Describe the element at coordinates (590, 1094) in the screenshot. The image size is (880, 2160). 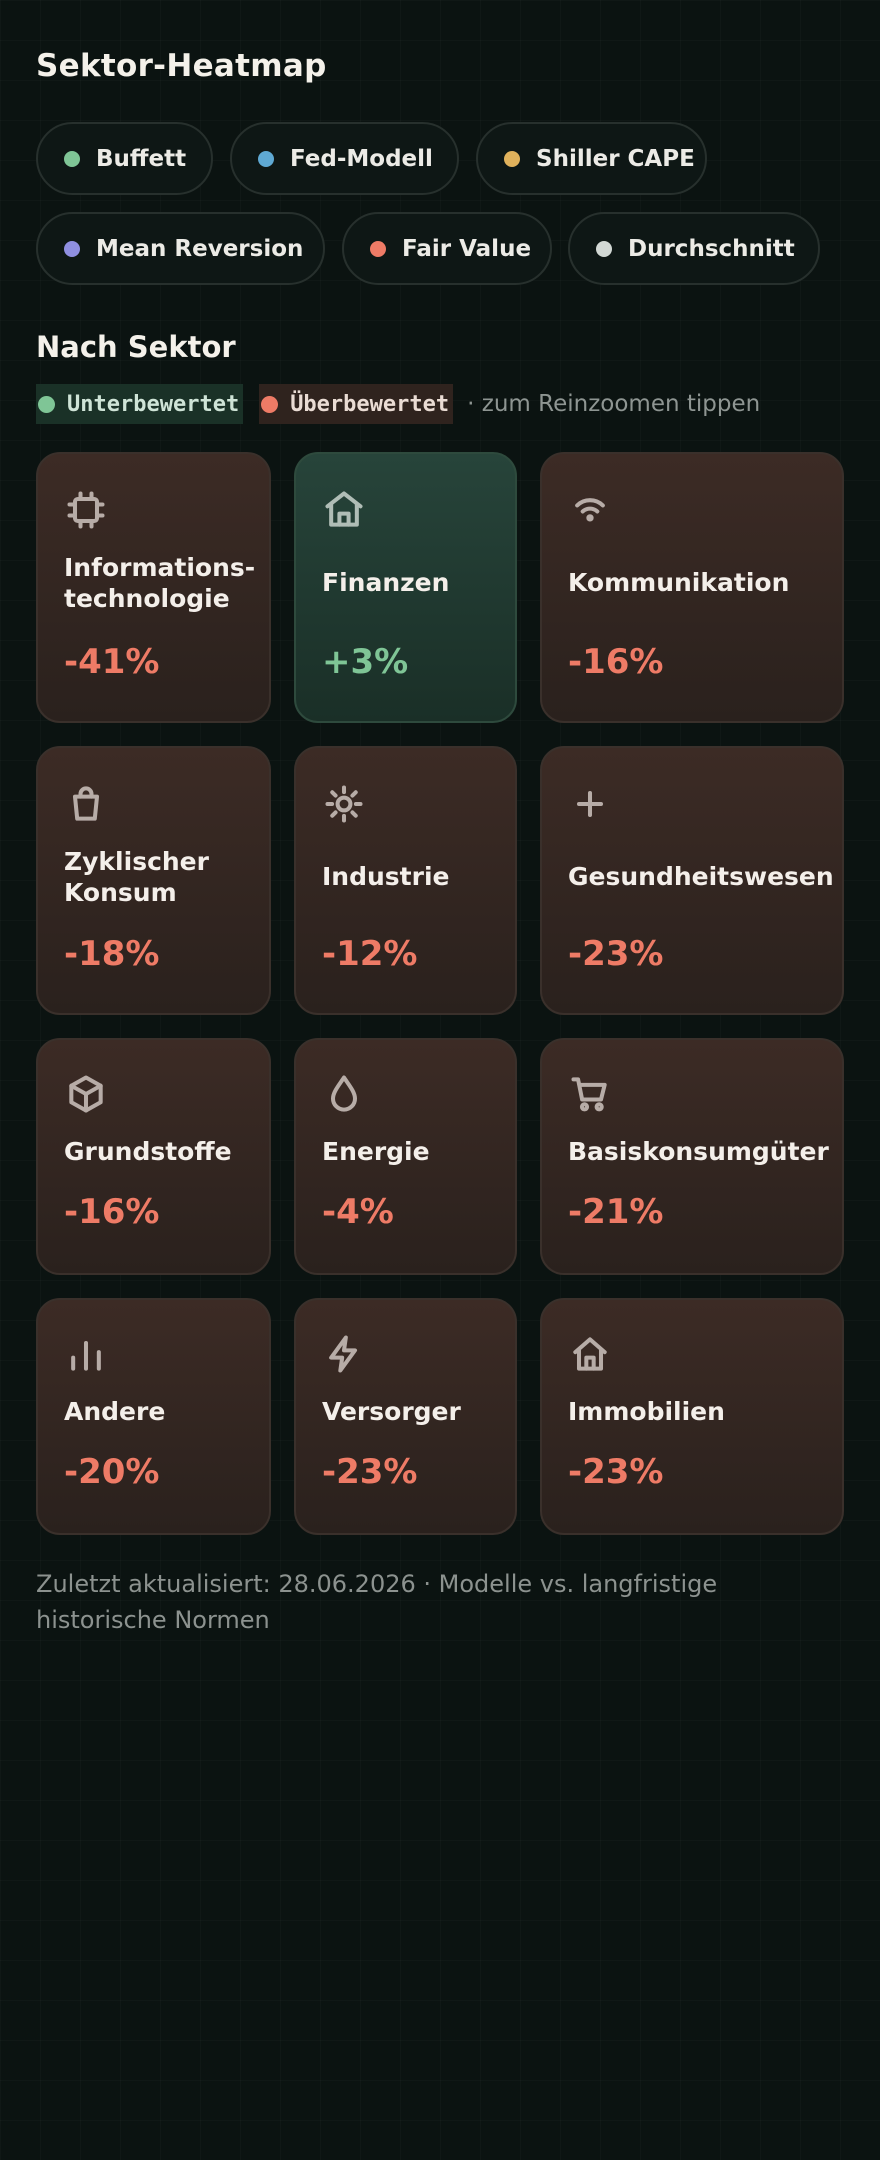
I see `cart-icon` at that location.